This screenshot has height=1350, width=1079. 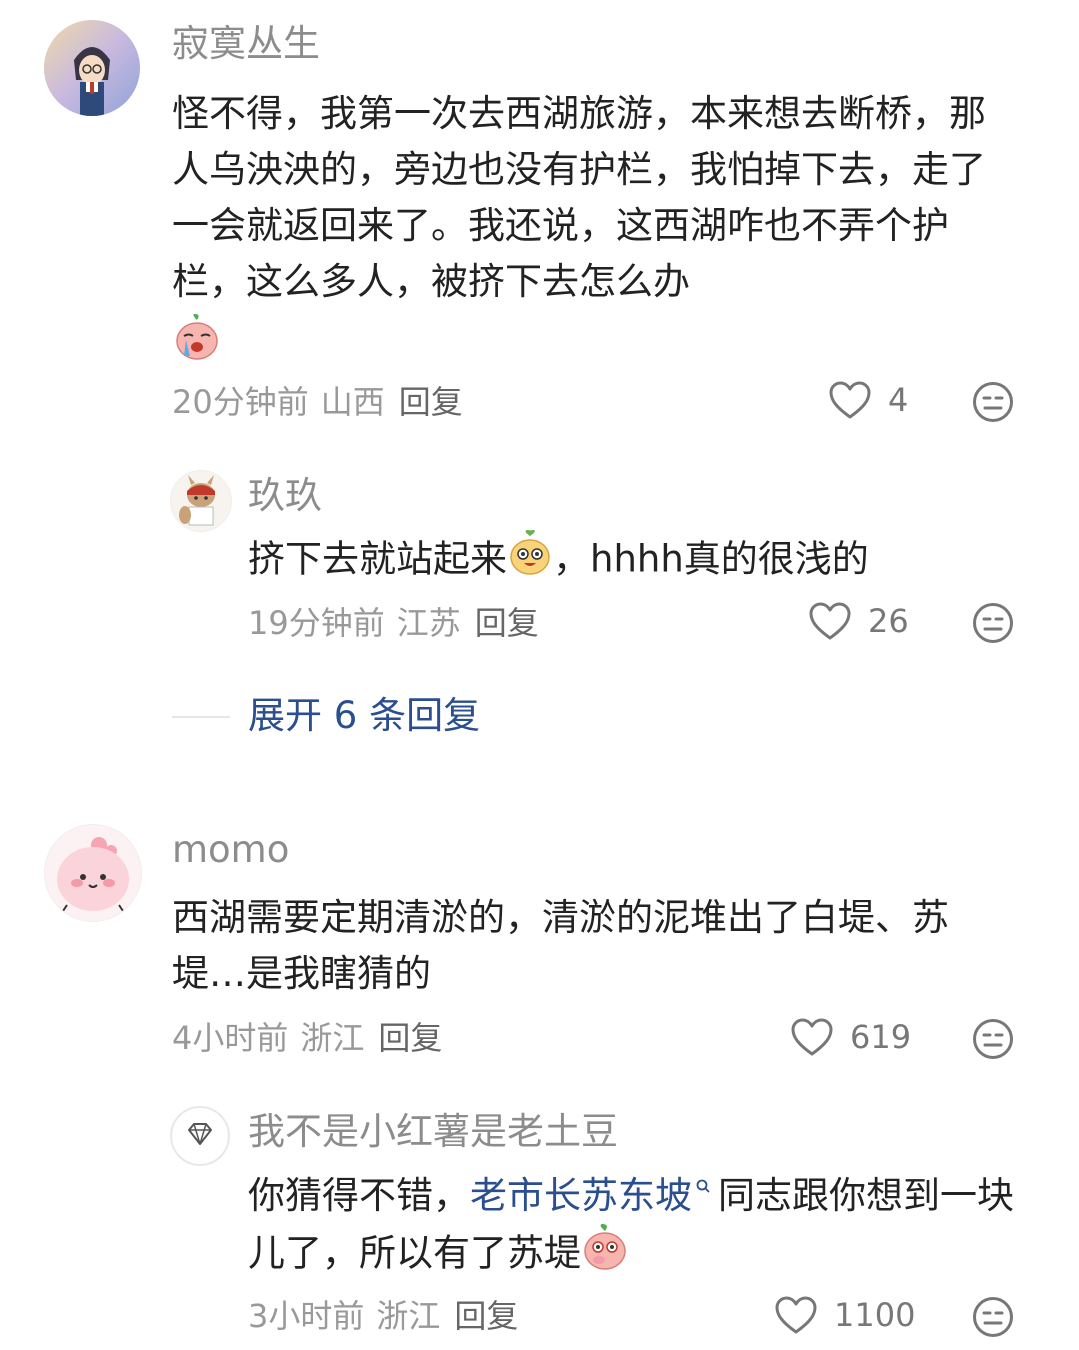 What do you see at coordinates (316, 623) in the screenshot?
I see `timestamp: 19分钟前` at bounding box center [316, 623].